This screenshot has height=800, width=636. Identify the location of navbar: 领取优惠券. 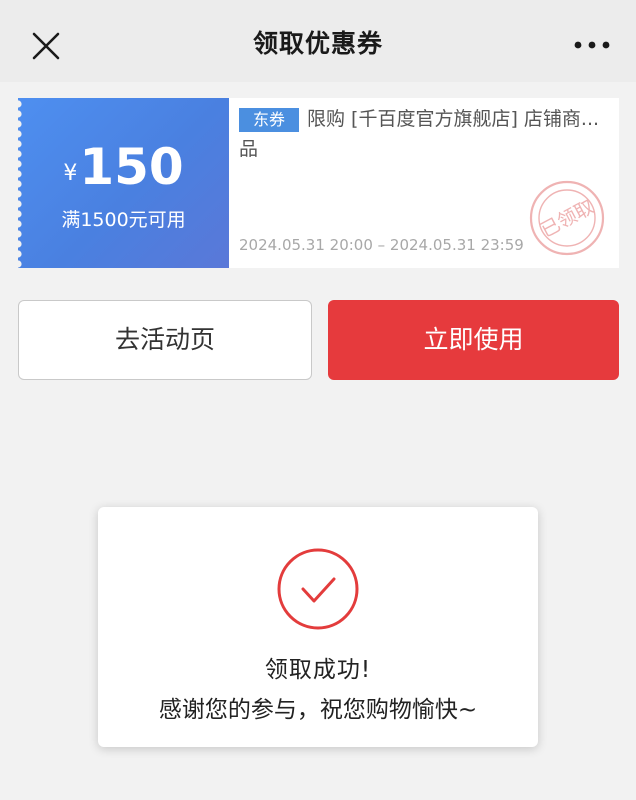
(318, 41).